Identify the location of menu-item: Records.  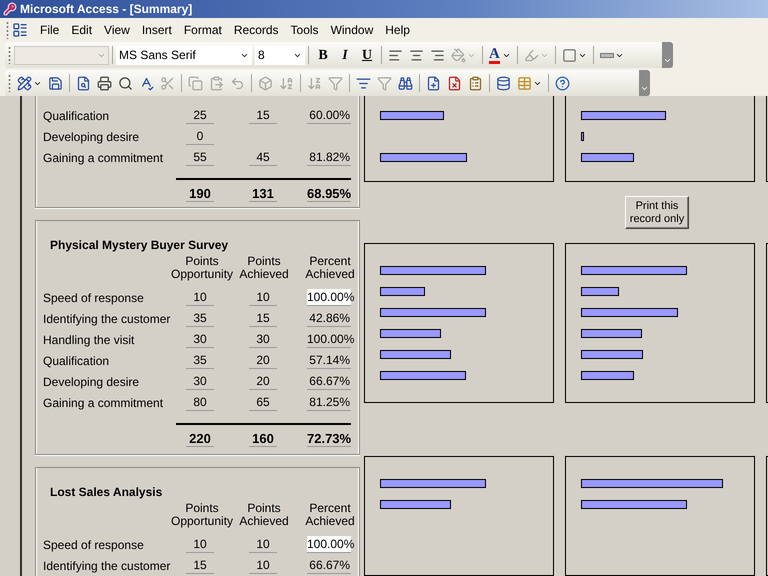
(256, 30).